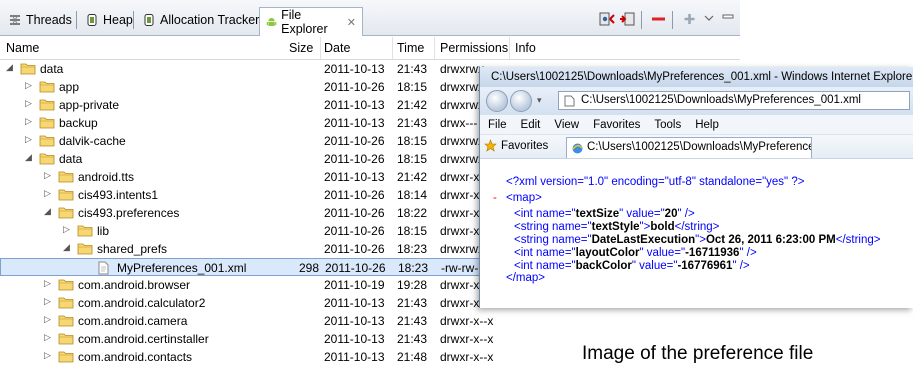 Image resolution: width=913 pixels, height=375 pixels. I want to click on xml-entry-value: Oct 26, 2011 6:23:00 PM, so click(770, 240).